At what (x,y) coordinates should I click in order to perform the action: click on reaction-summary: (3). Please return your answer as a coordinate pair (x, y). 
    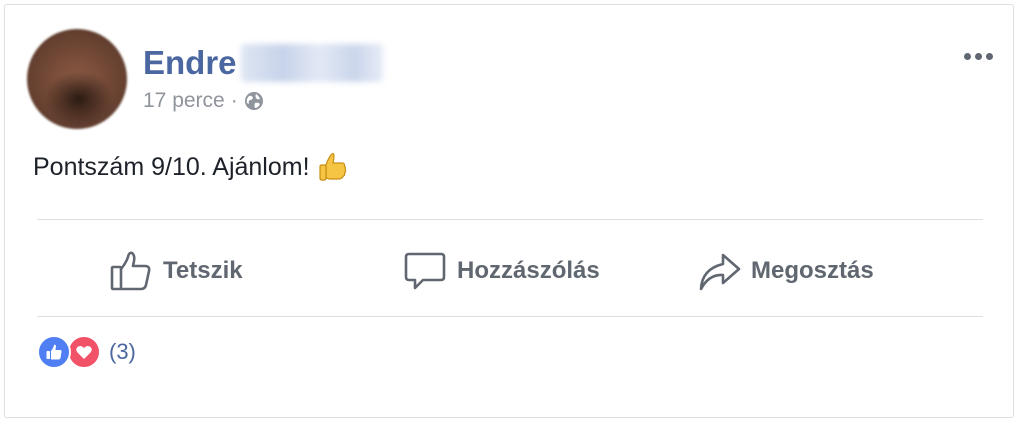
    Looking at the image, I should click on (86, 352).